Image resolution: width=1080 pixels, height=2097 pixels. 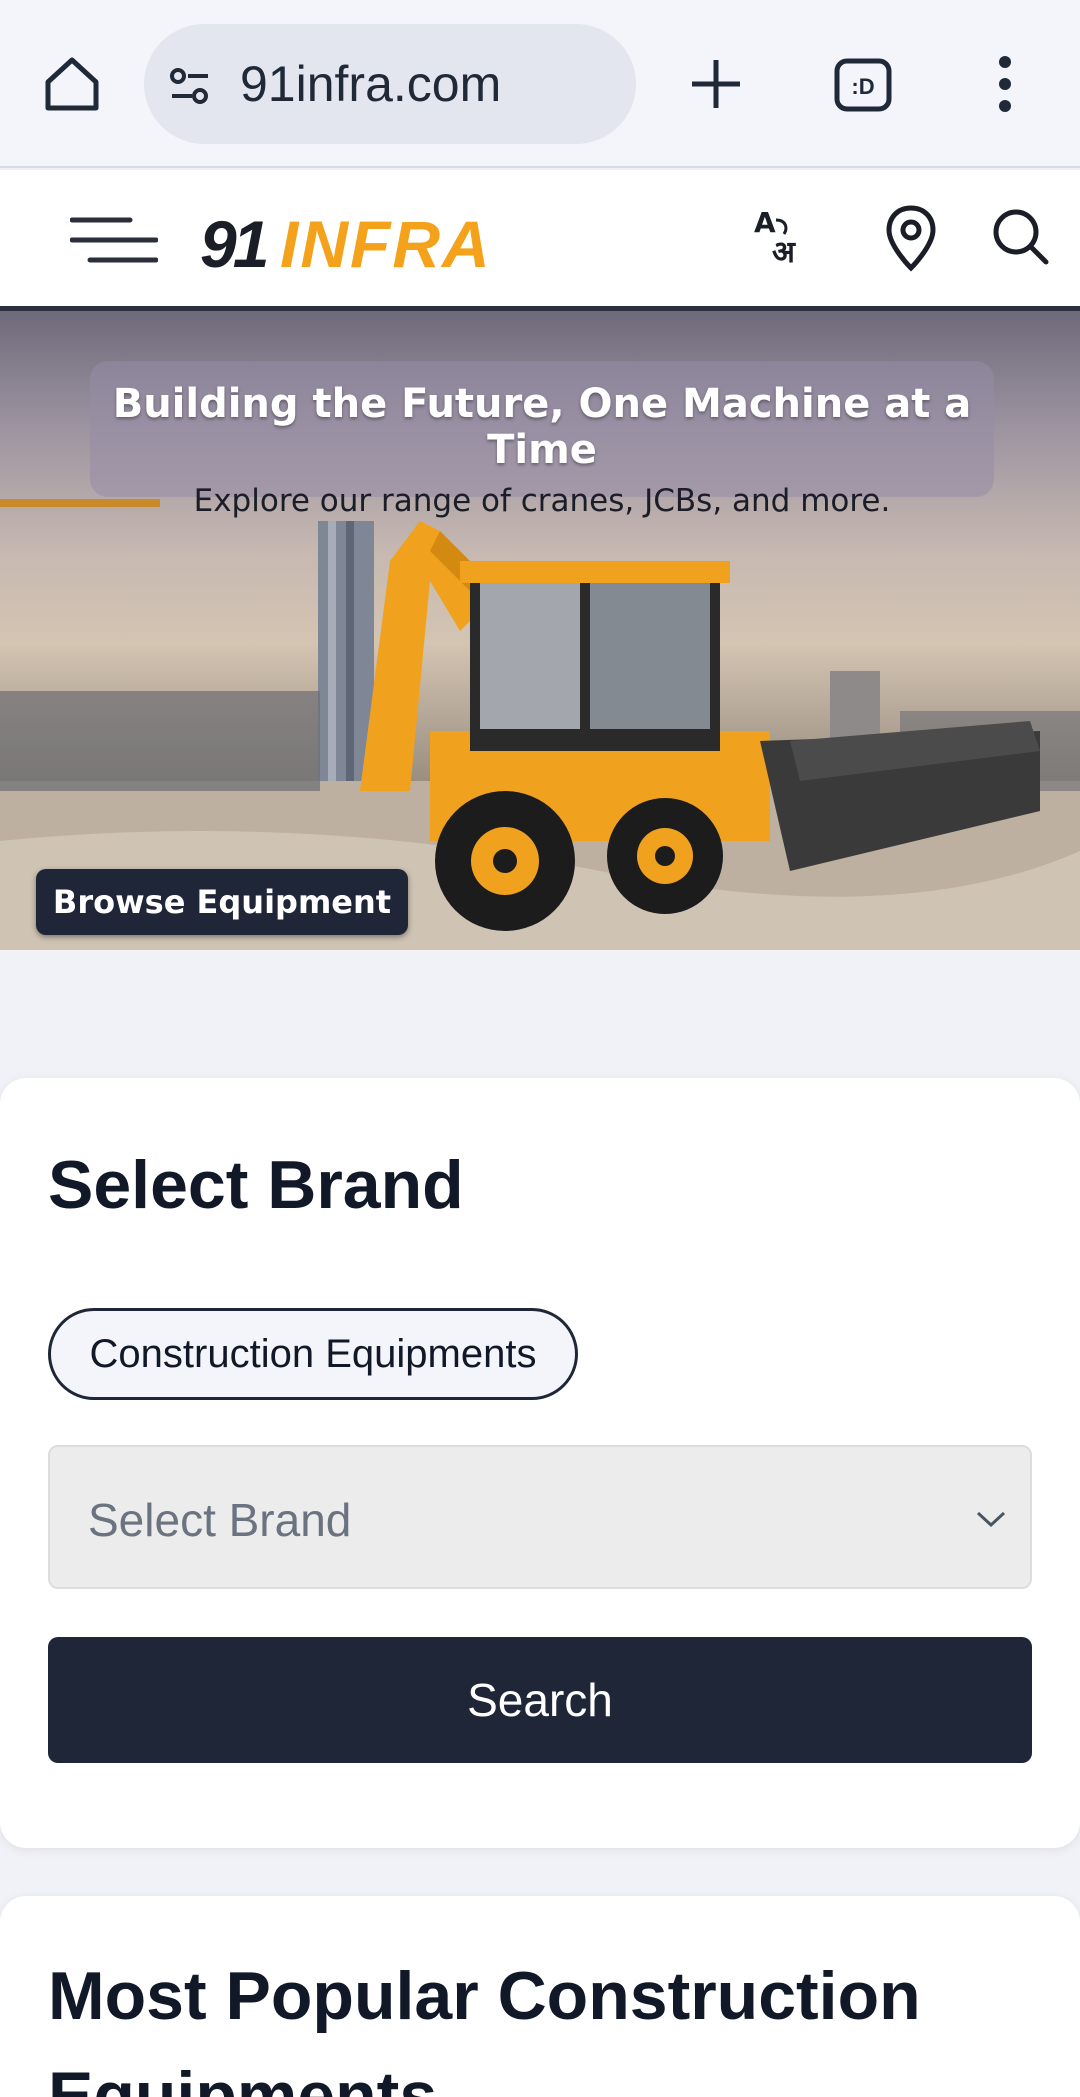 I want to click on site-header: 91 INFRA A अ, so click(x=540, y=238).